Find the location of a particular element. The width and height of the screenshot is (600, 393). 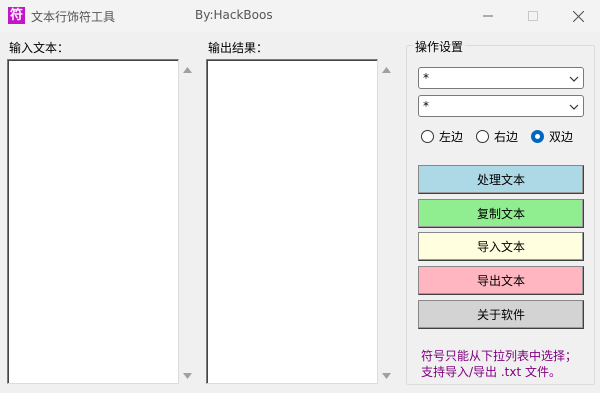

author-credit: By:HackBoos is located at coordinates (234, 15).